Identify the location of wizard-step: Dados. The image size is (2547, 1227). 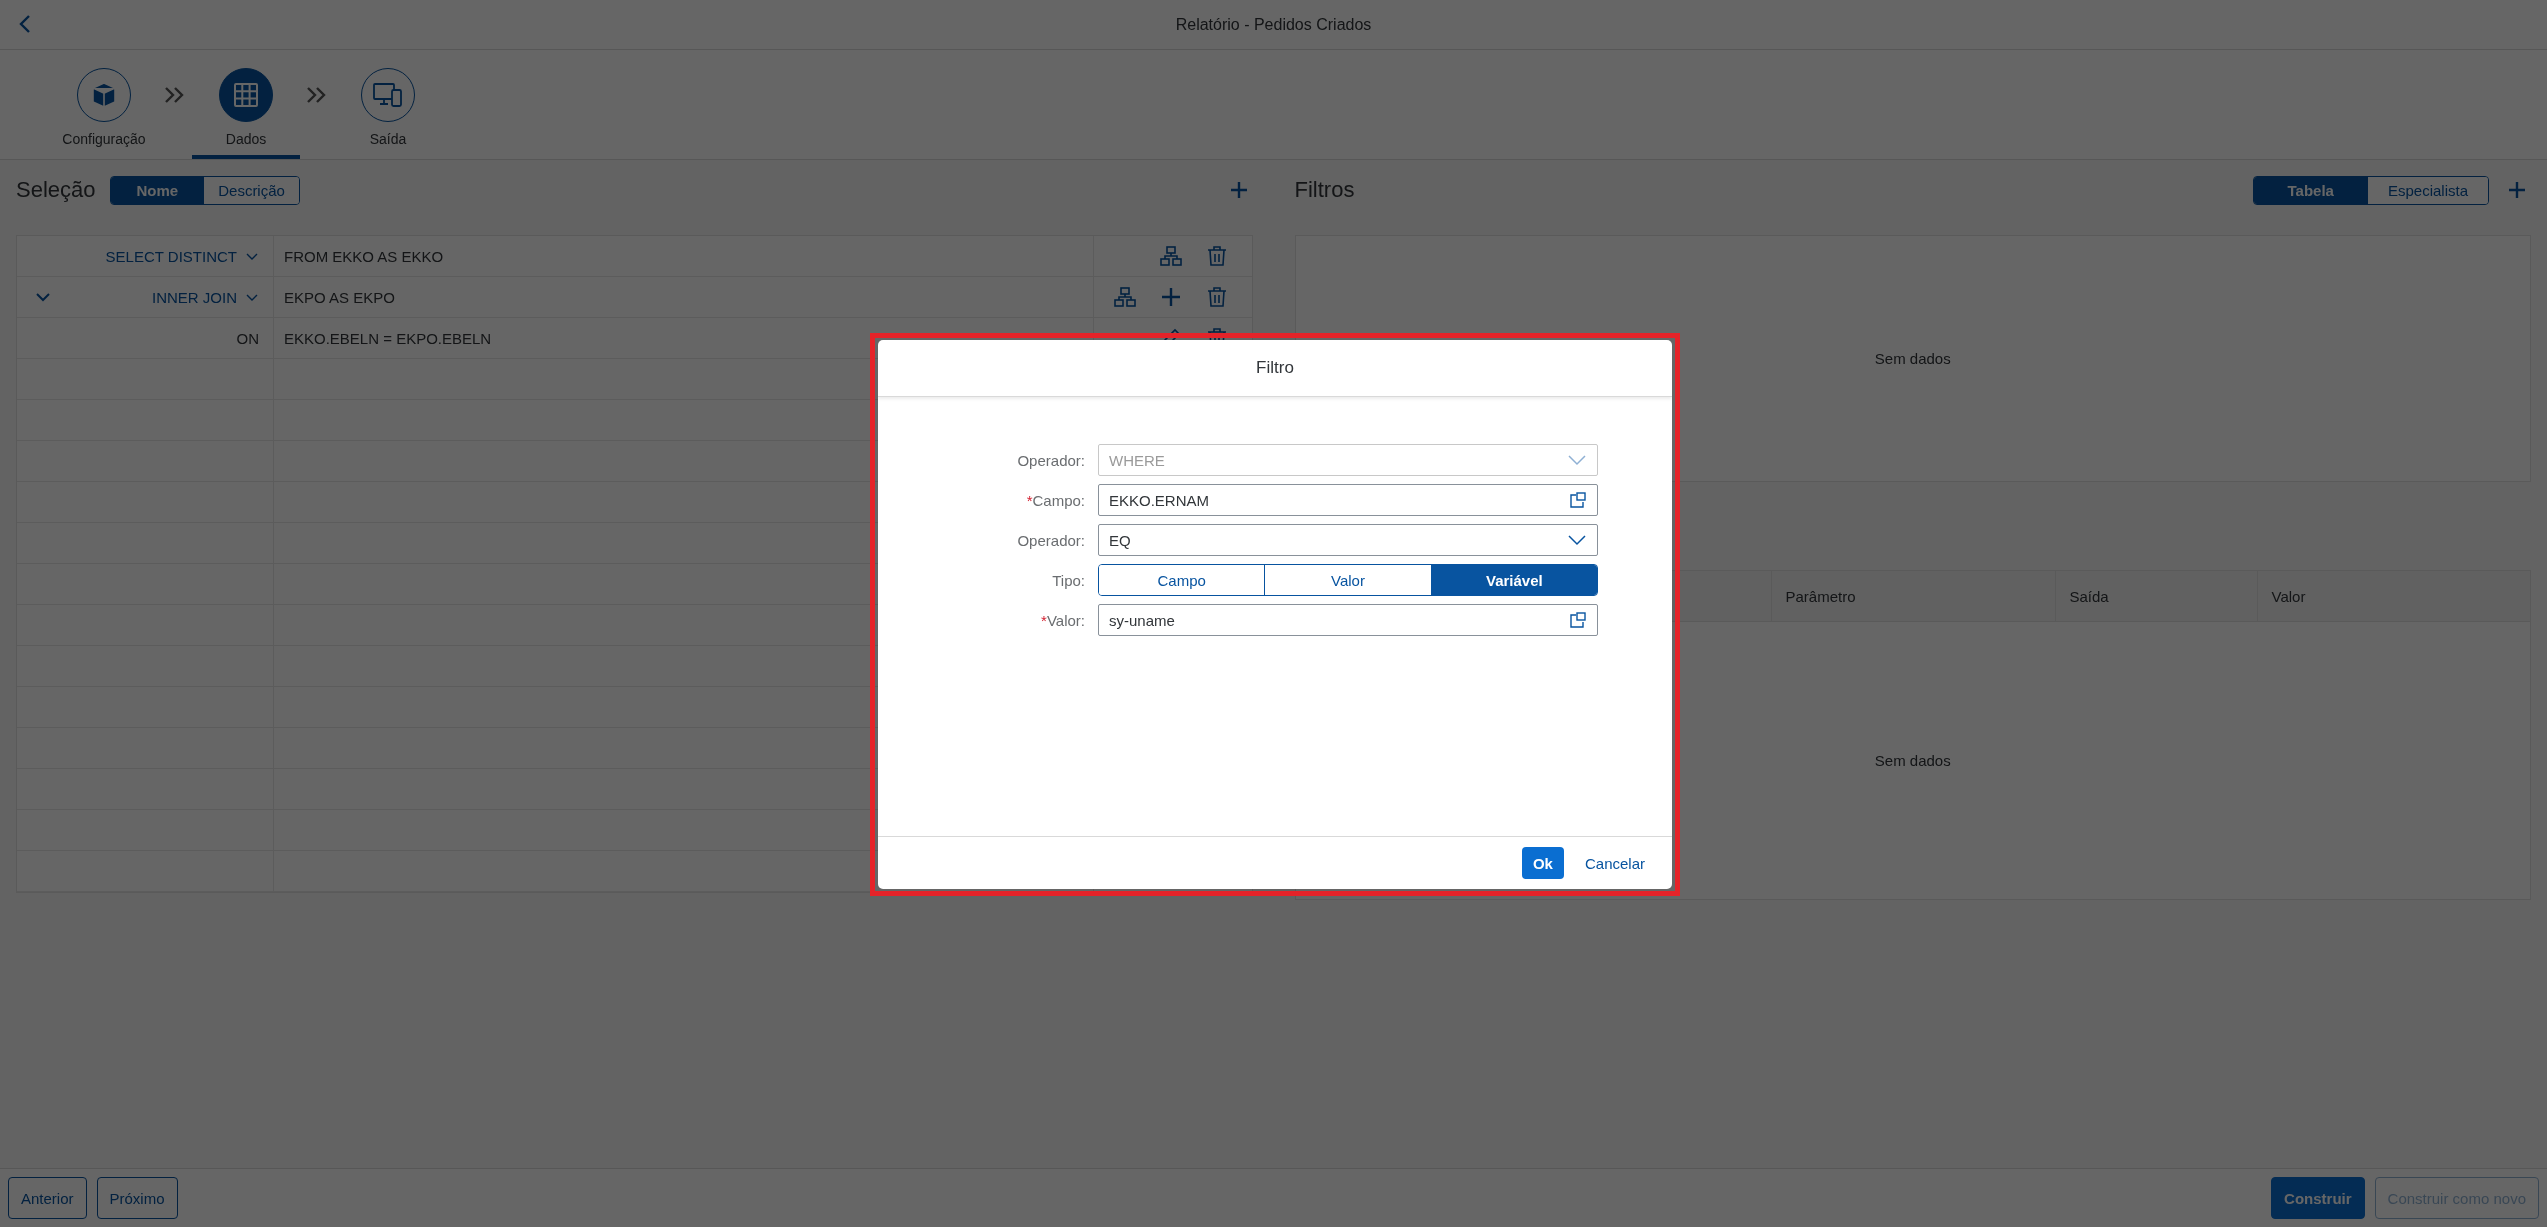
(246, 104).